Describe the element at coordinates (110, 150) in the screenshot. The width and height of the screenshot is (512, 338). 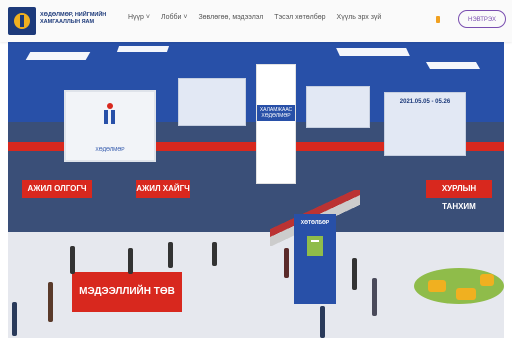
I see `screen-caption: ХӨДӨЛМӨР` at that location.